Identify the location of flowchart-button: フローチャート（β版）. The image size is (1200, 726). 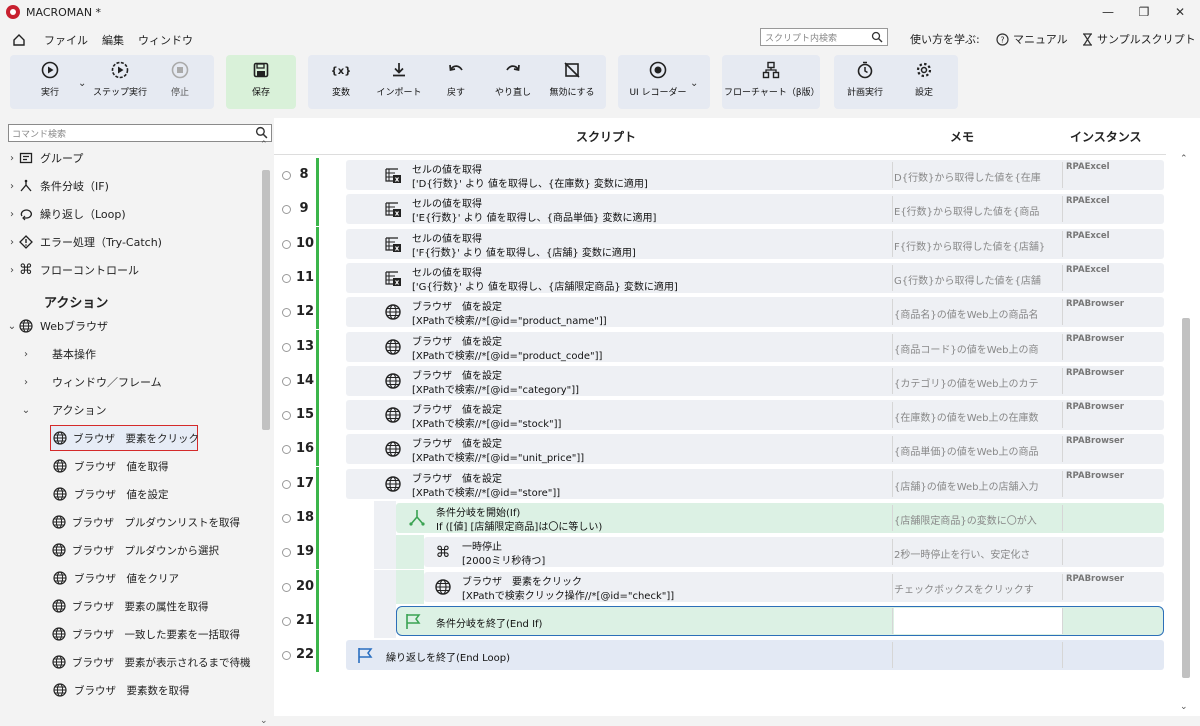
(772, 79).